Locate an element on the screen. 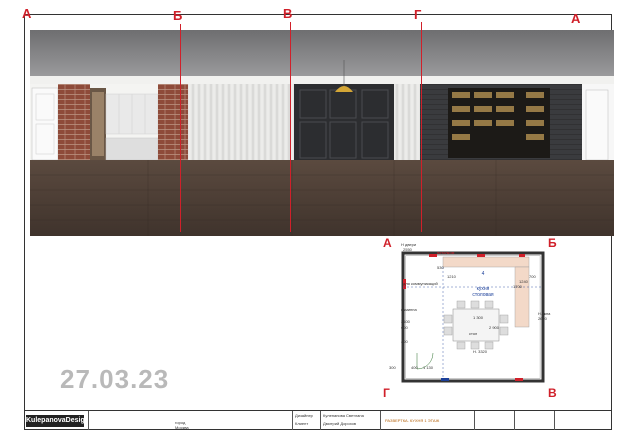  title-block-roles-cell: Дизайнер Клиент is located at coordinates (306, 420).